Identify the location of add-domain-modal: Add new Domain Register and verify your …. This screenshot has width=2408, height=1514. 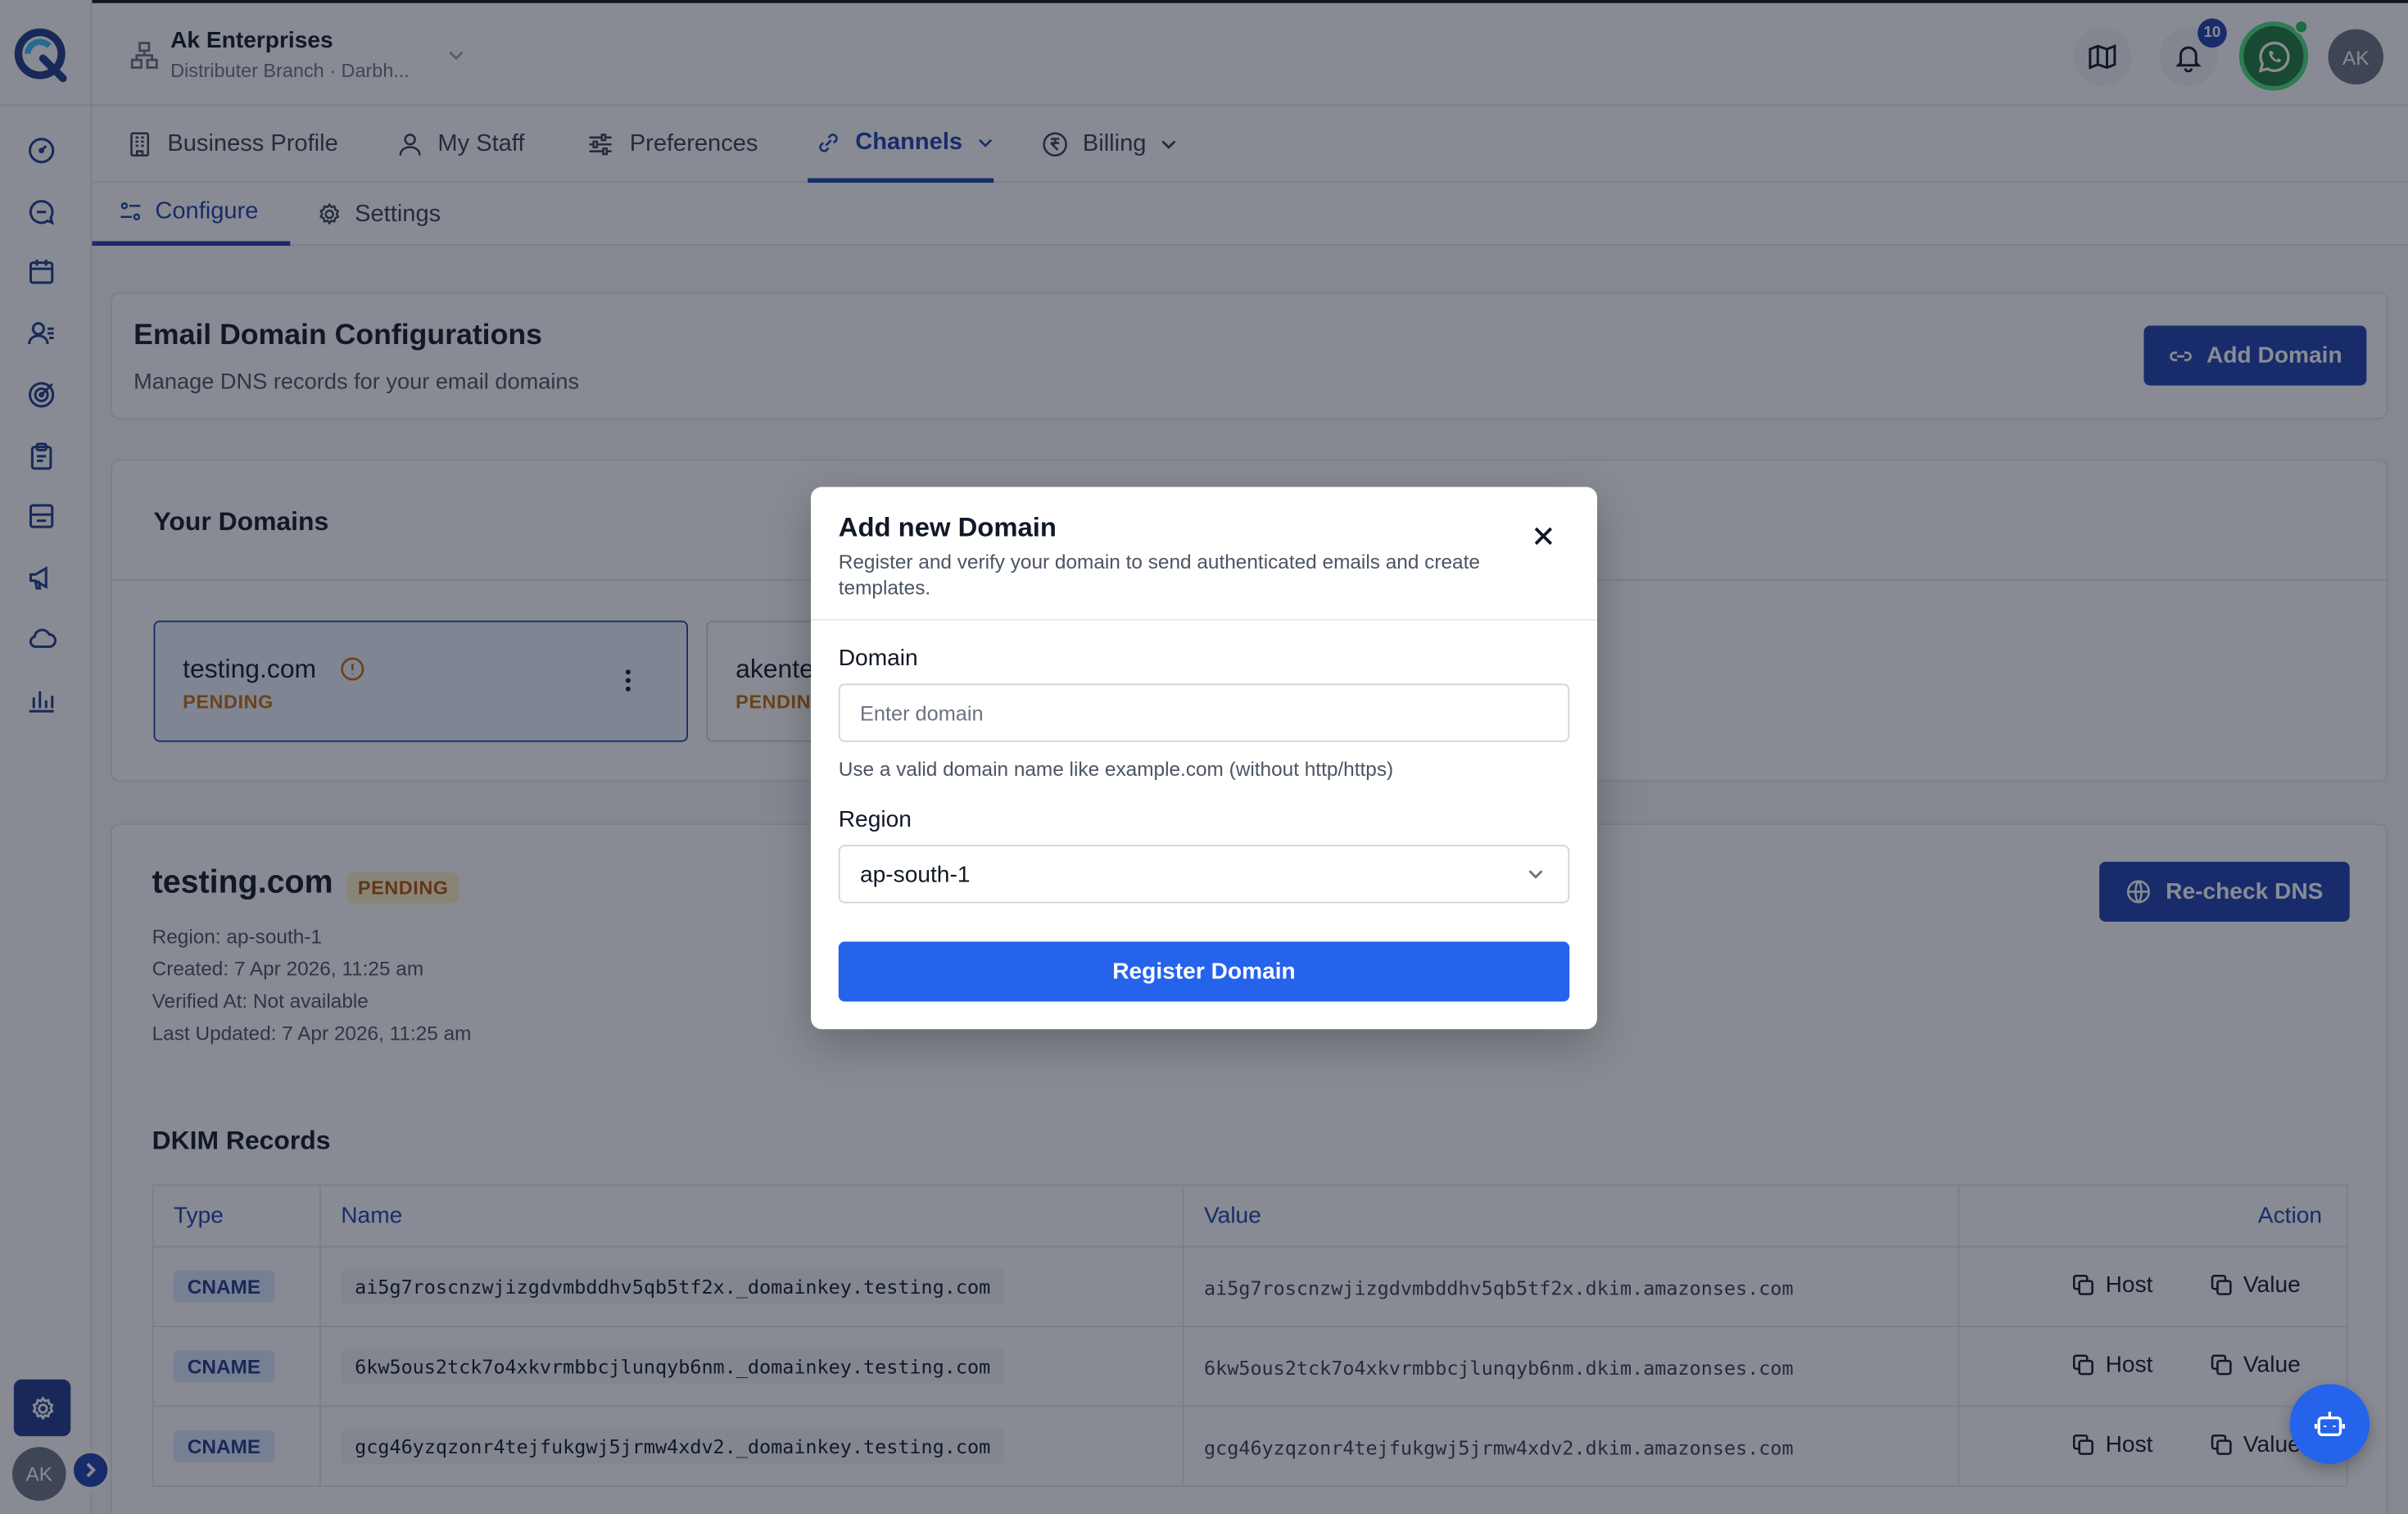
(1204, 759).